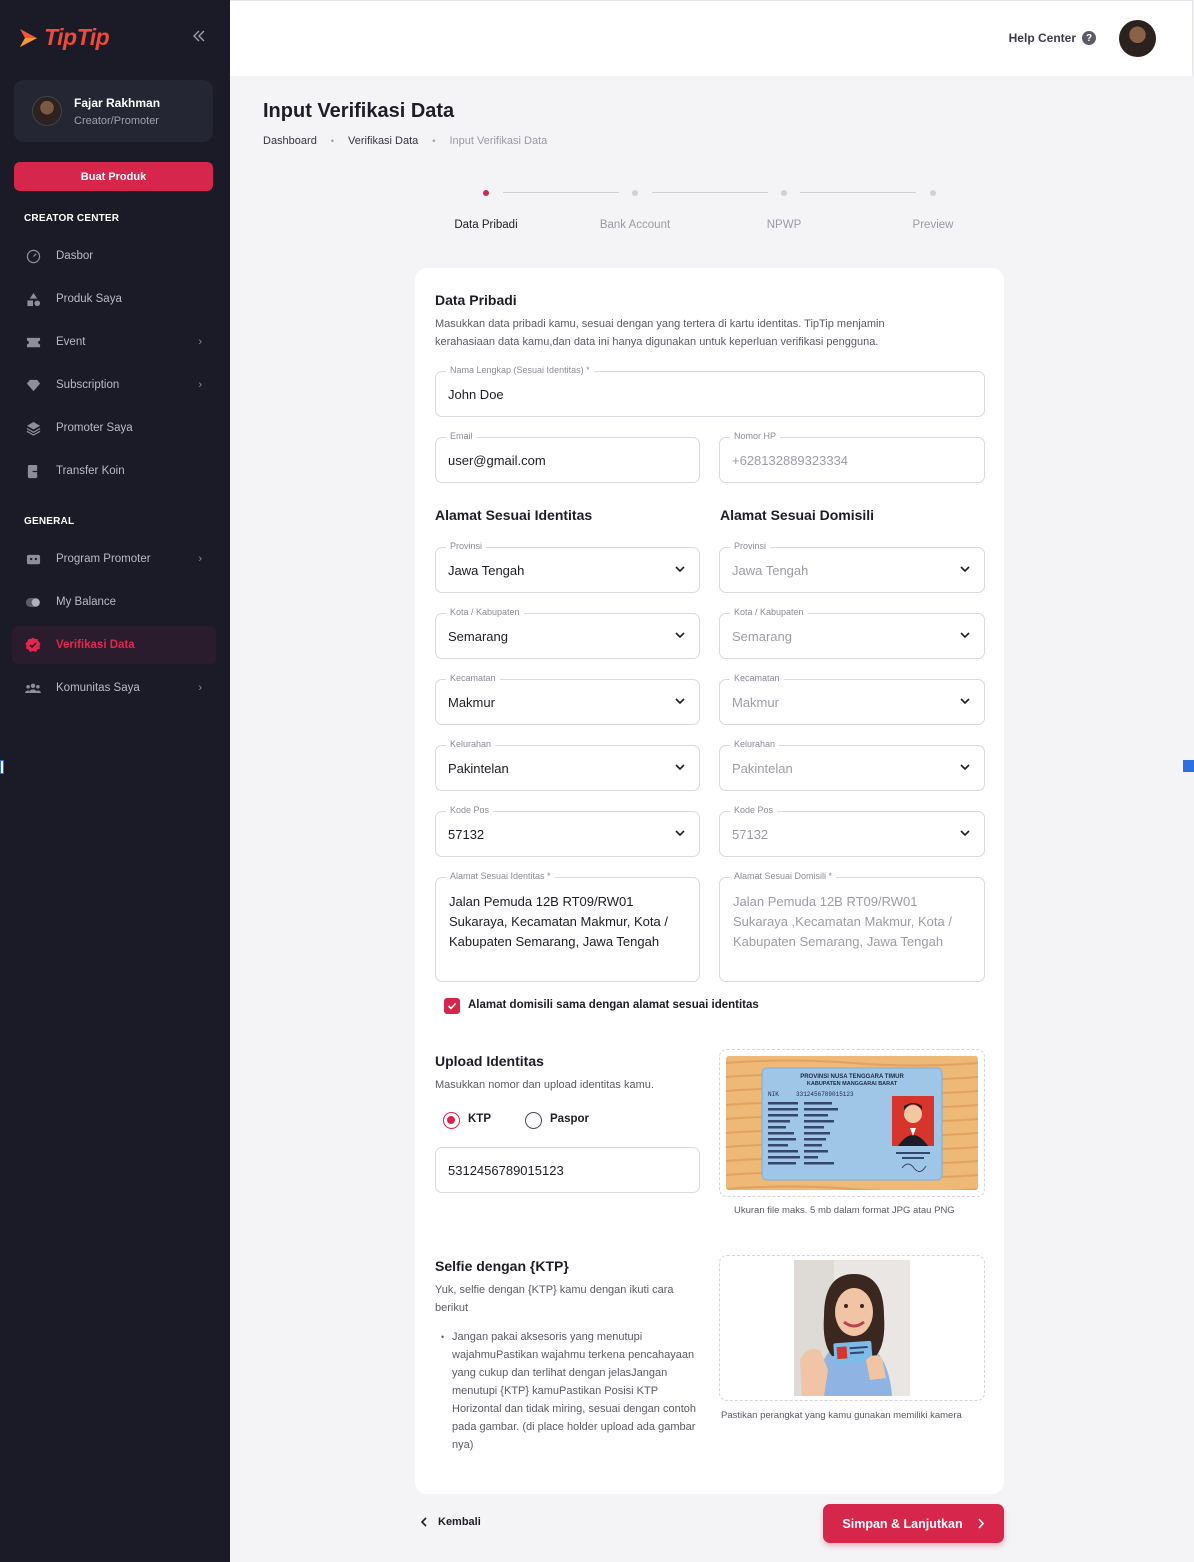 This screenshot has height=1562, width=1194. What do you see at coordinates (77, 37) in the screenshot?
I see `brand-name: TipTip` at bounding box center [77, 37].